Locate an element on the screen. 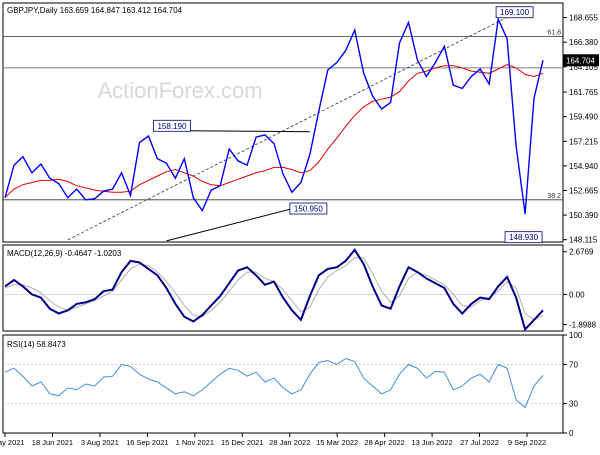  price-annotation-label: 148.930 is located at coordinates (523, 237).